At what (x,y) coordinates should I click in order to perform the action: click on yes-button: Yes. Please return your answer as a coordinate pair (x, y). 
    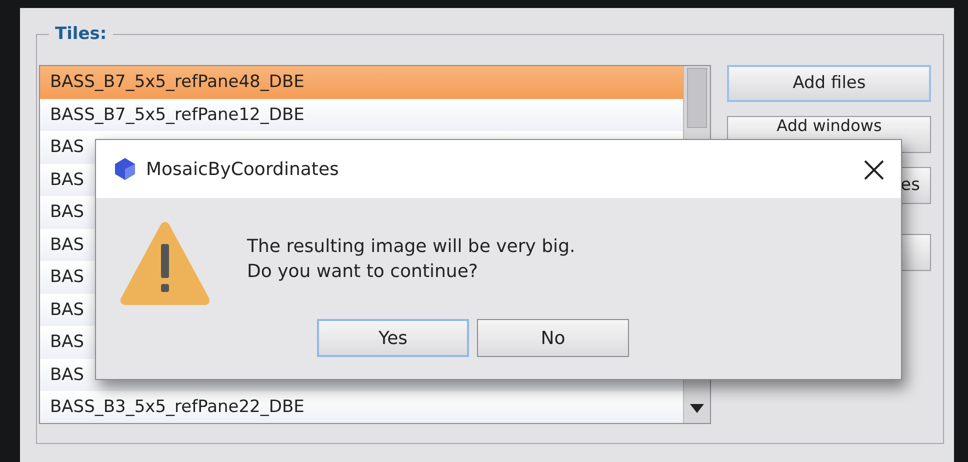
    Looking at the image, I should click on (393, 338).